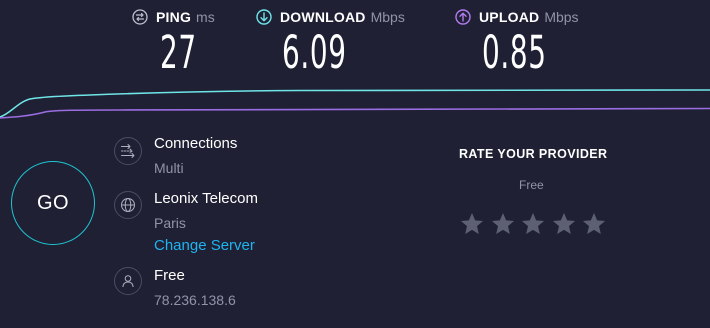  Describe the element at coordinates (128, 151) in the screenshot. I see `connections-icon` at that location.